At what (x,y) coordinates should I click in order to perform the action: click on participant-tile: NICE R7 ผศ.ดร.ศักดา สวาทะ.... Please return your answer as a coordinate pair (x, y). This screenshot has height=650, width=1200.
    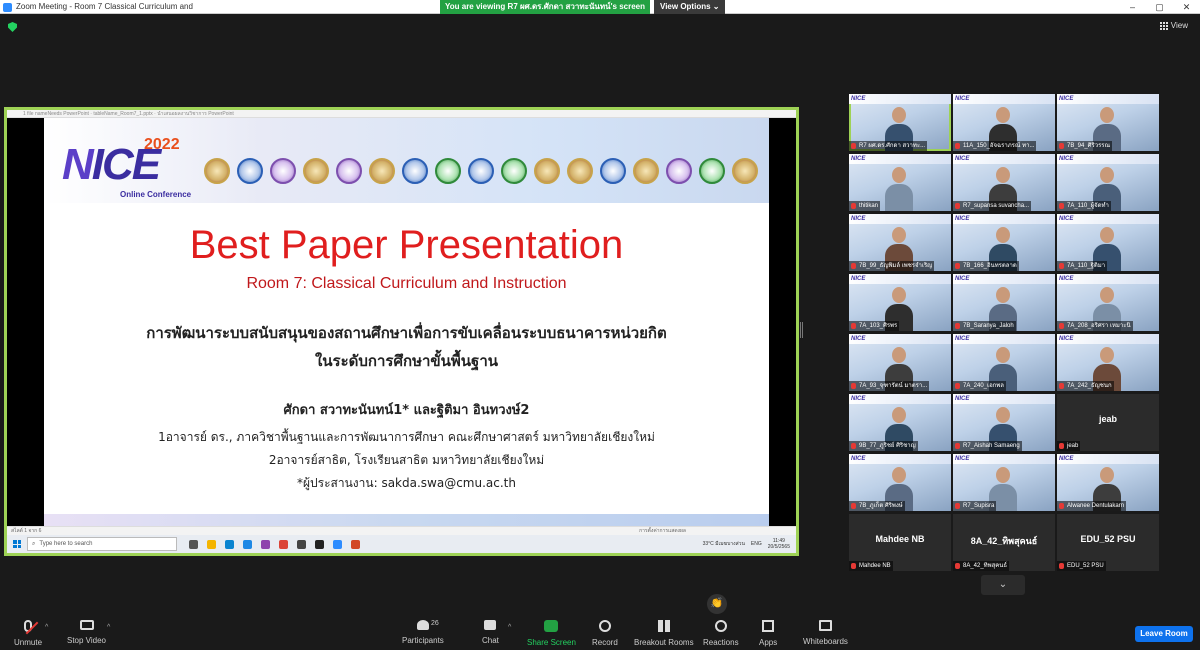
    Looking at the image, I should click on (900, 122).